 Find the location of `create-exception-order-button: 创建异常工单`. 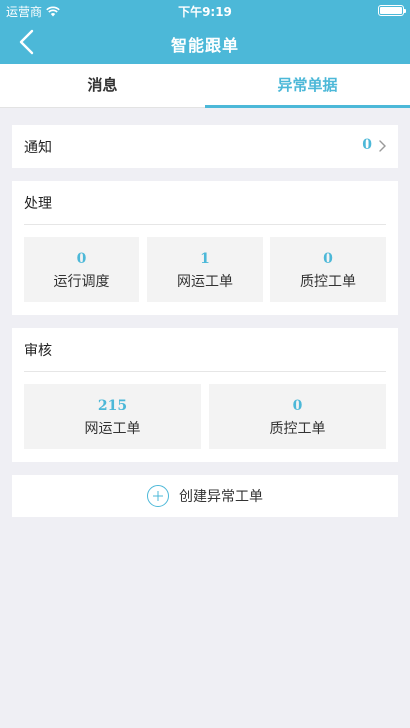

create-exception-order-button: 创建异常工单 is located at coordinates (205, 496).